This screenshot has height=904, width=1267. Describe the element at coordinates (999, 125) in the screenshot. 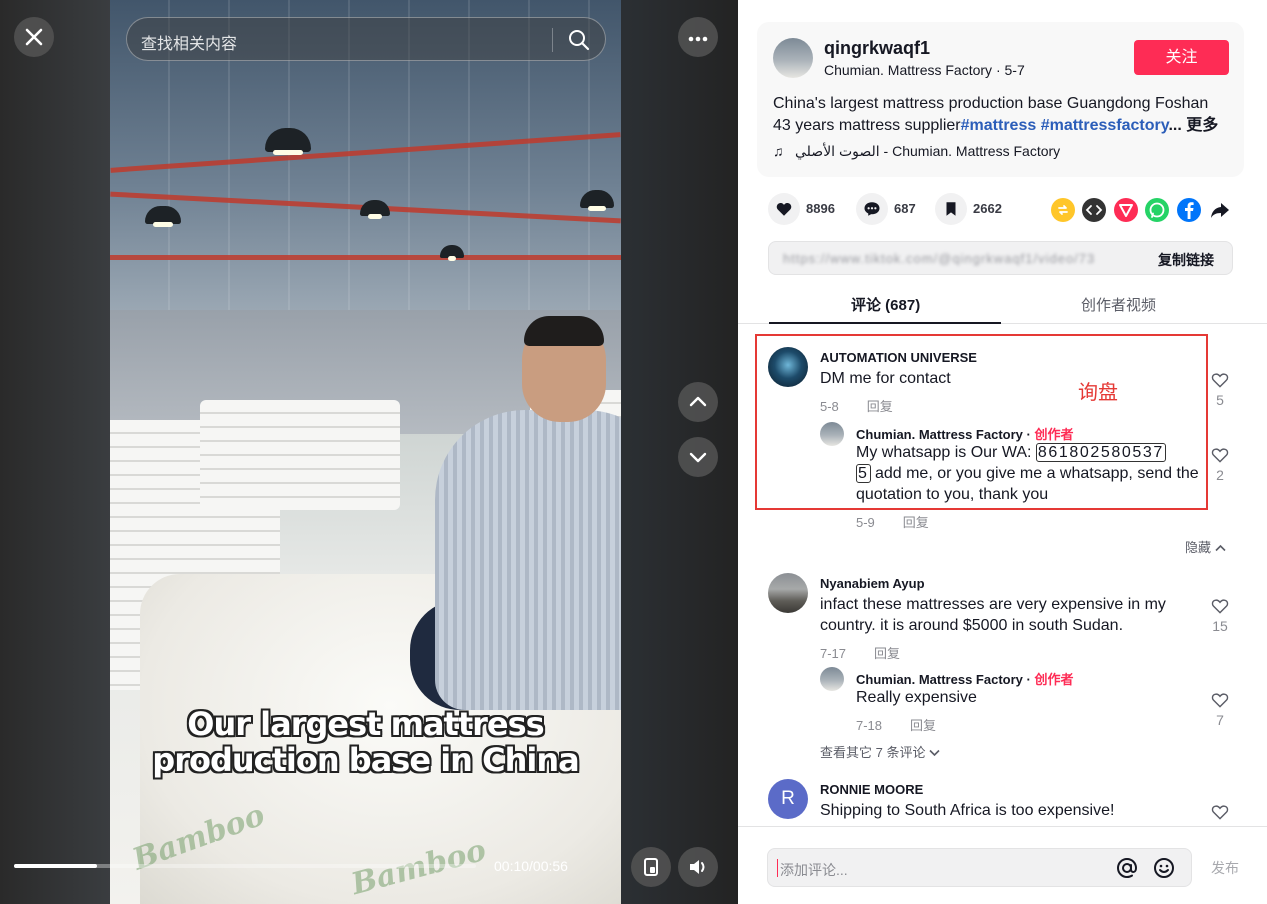

I see `hashtag-link: #mattress` at that location.